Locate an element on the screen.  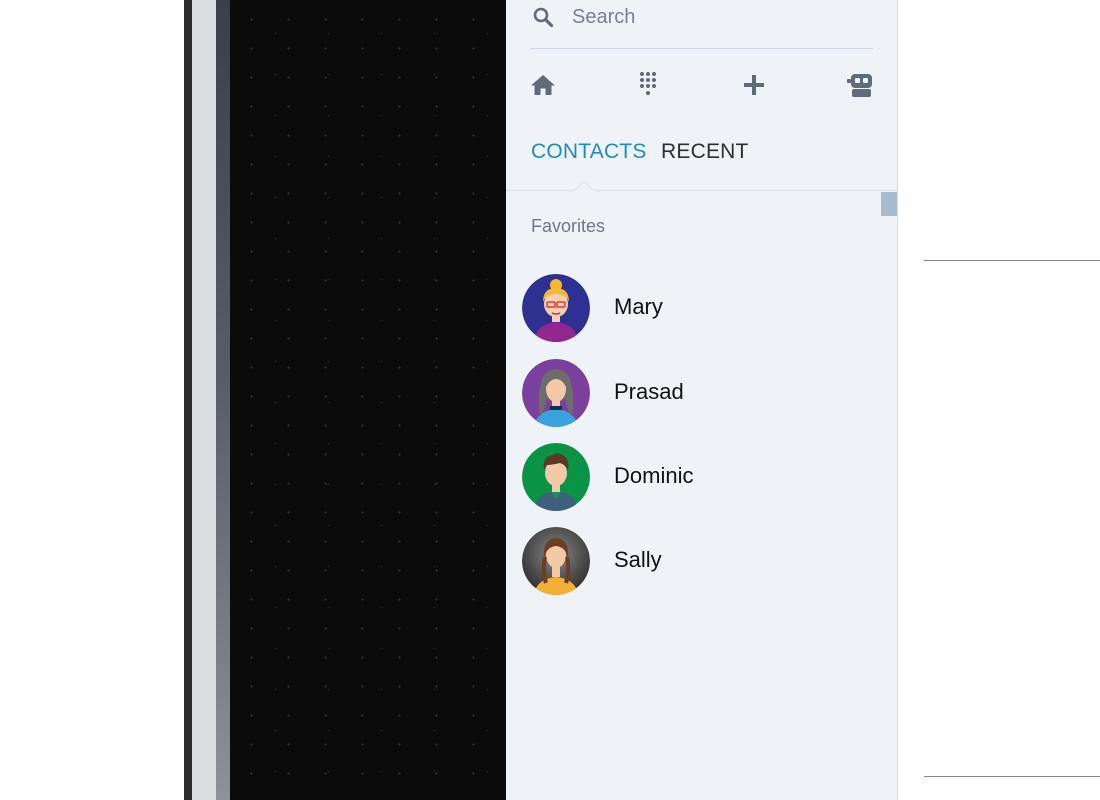
contact-name: Dominic is located at coordinates (654, 475).